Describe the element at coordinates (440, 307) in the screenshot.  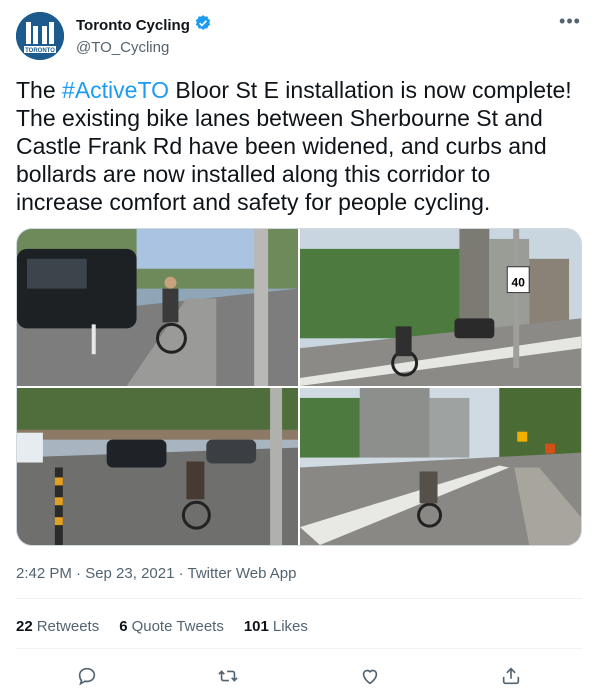
I see `photo-2: 40` at that location.